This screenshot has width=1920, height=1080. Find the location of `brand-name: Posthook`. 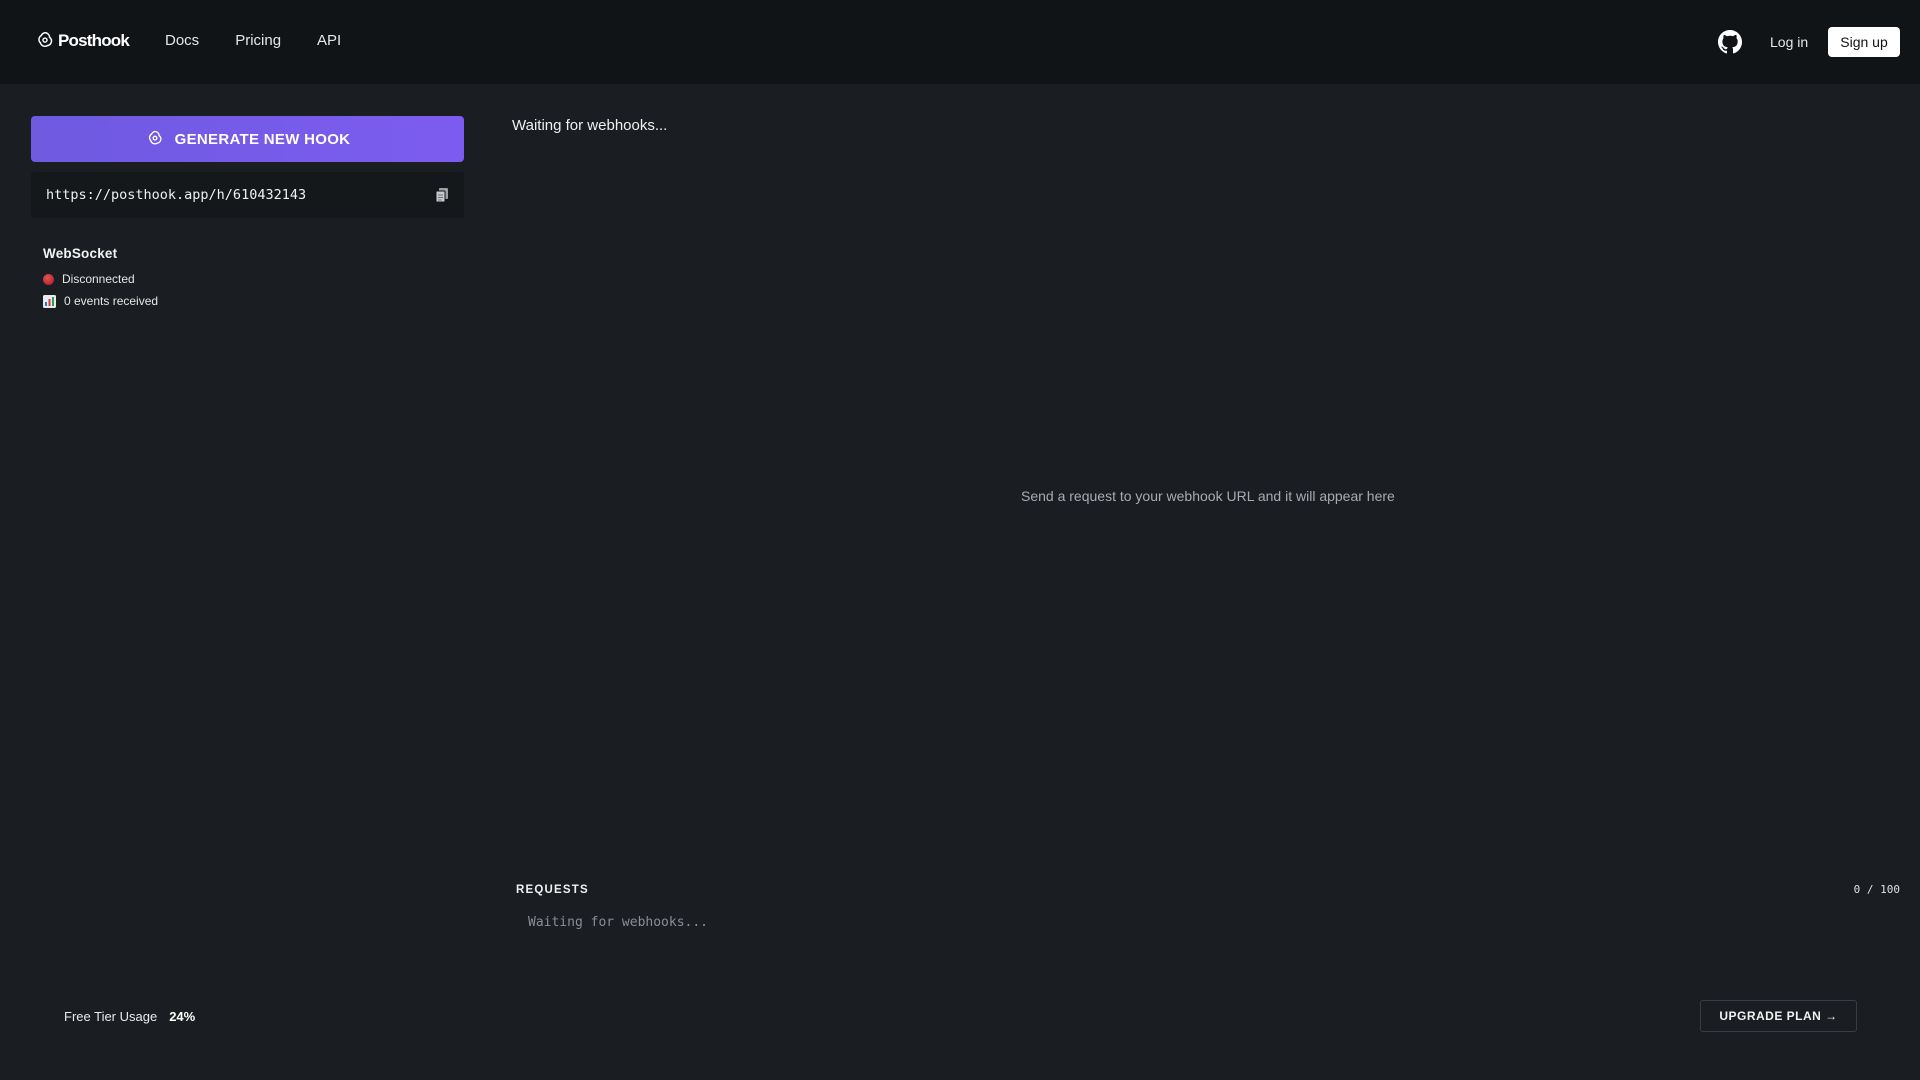

brand-name: Posthook is located at coordinates (94, 40).